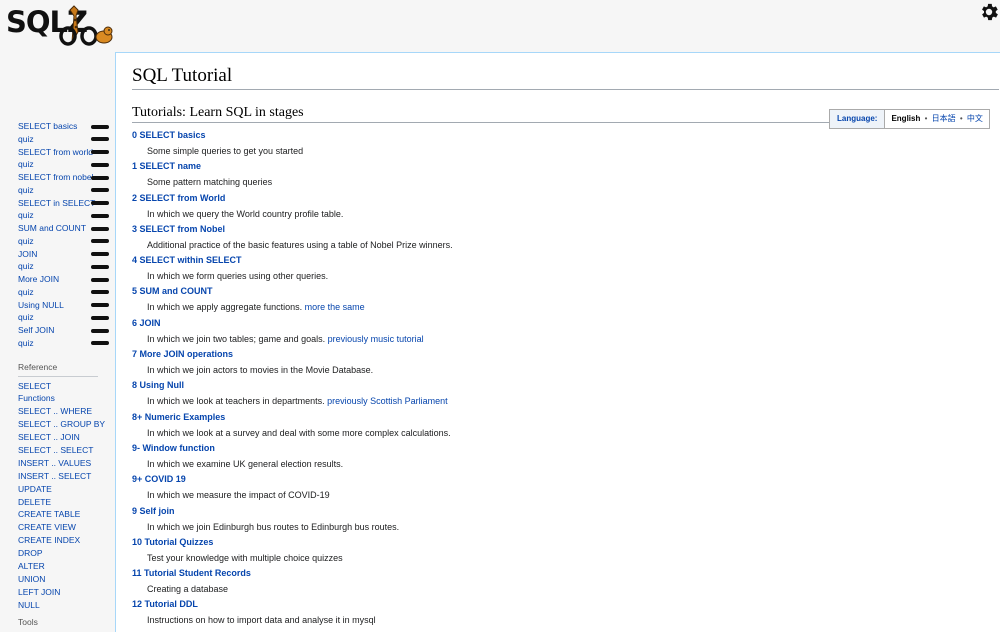 This screenshot has height=632, width=1000. Describe the element at coordinates (532, 589) in the screenshot. I see `tutorial-description: Creating a database` at that location.